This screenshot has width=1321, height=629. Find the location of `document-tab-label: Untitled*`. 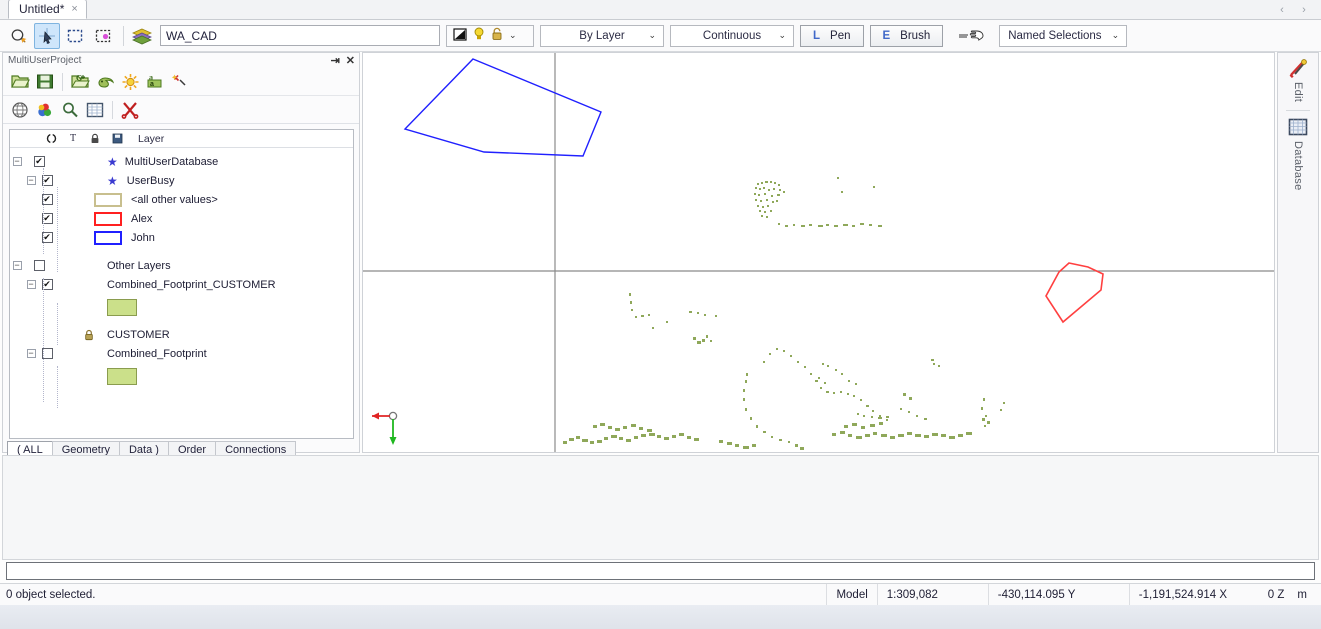

document-tab-label: Untitled* is located at coordinates (42, 9).